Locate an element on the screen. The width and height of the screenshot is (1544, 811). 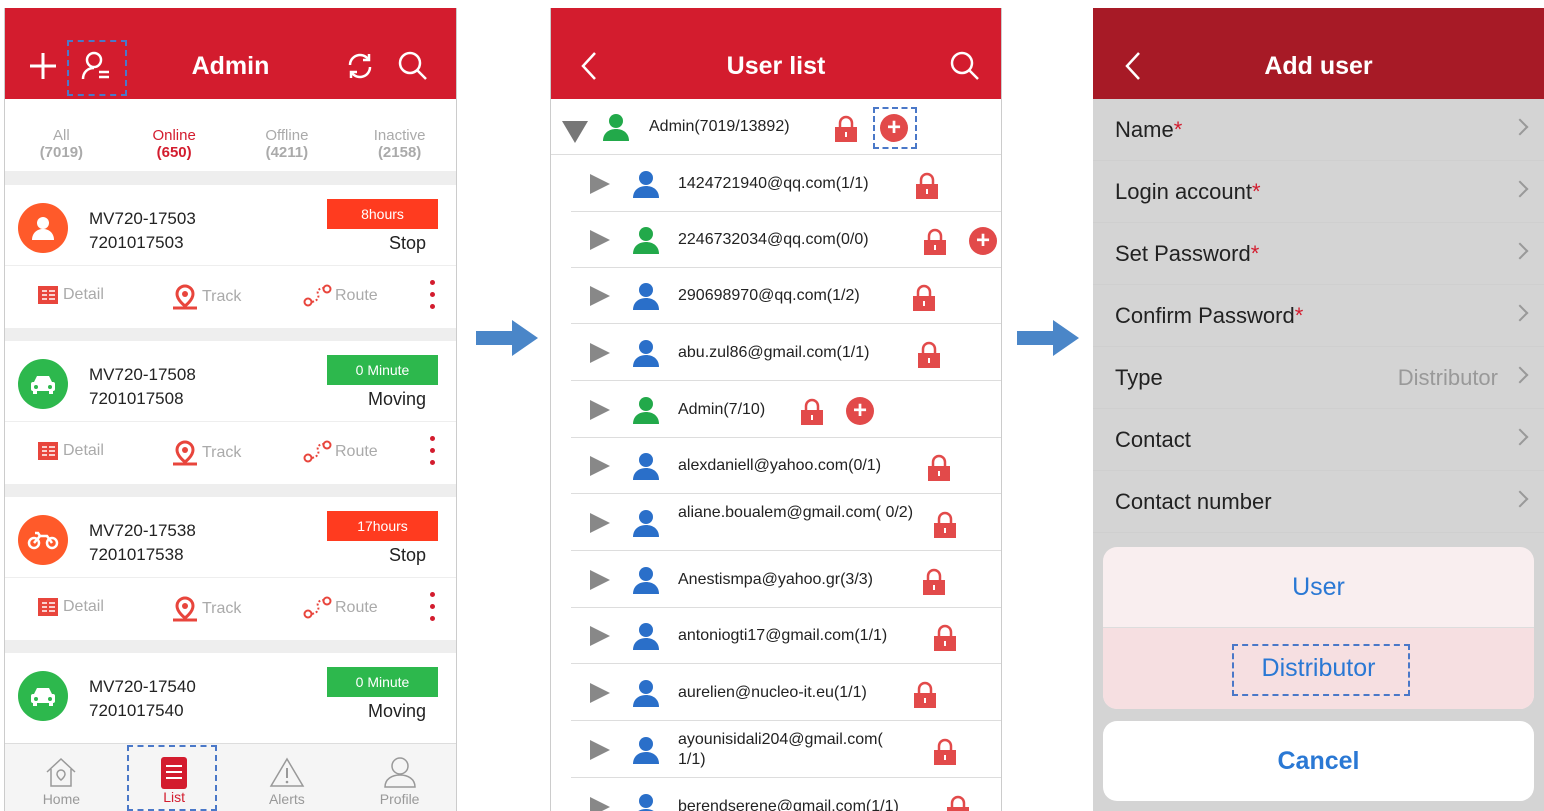
detail-icon is located at coordinates (48, 607).